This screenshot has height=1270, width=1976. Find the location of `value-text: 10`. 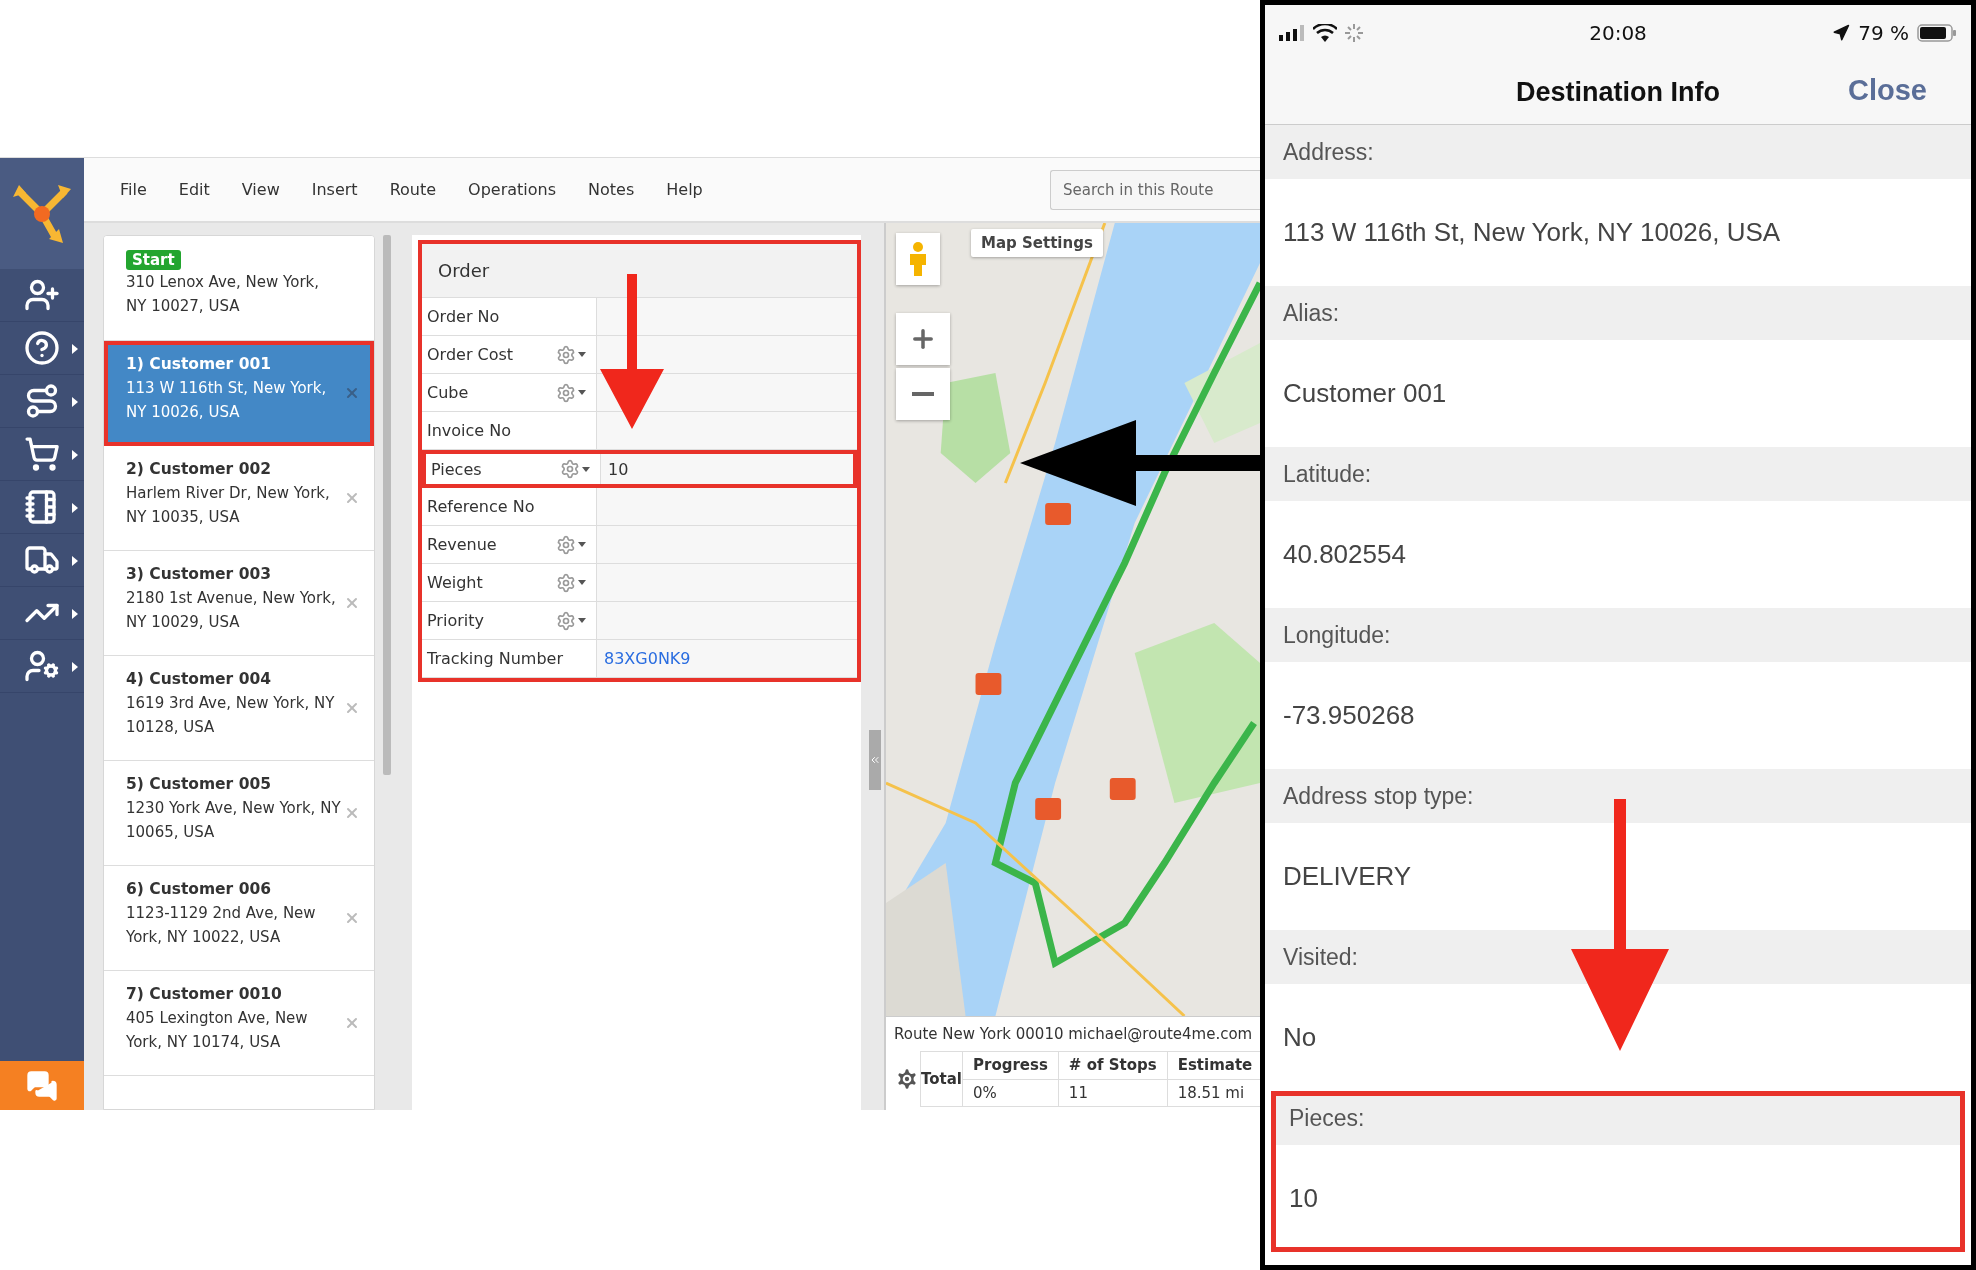

value-text: 10 is located at coordinates (618, 469).